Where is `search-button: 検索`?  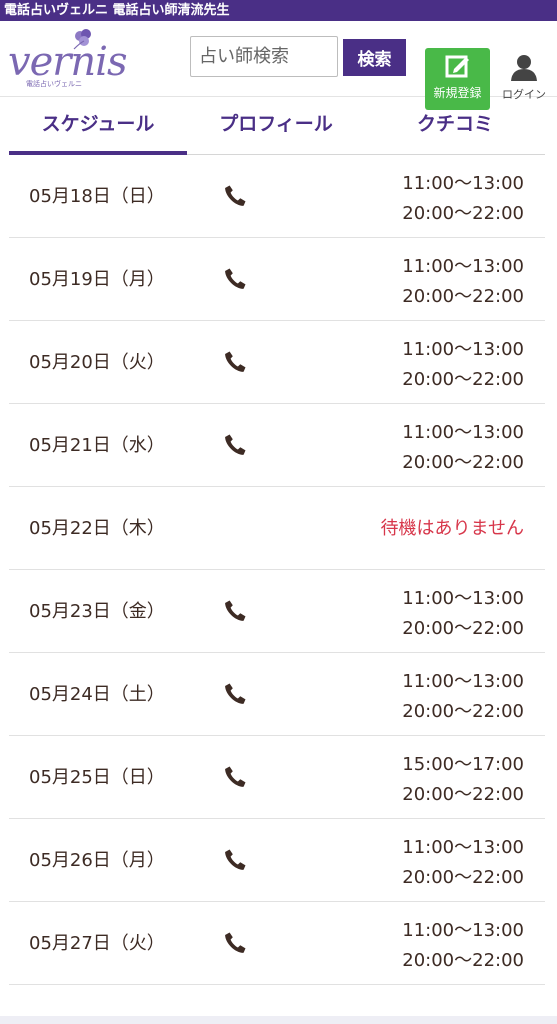 search-button: 検索 is located at coordinates (374, 57).